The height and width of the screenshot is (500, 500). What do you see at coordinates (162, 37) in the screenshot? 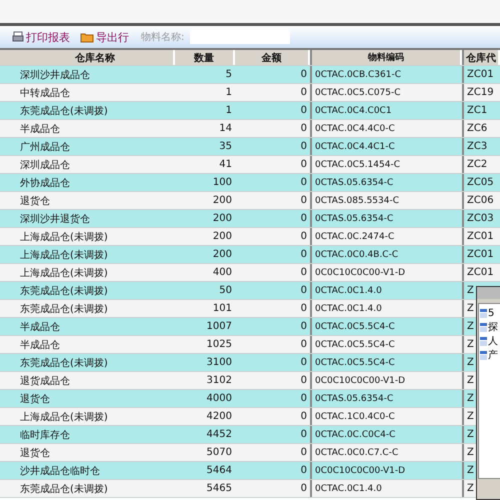
I see `search-label: 物料名称:` at bounding box center [162, 37].